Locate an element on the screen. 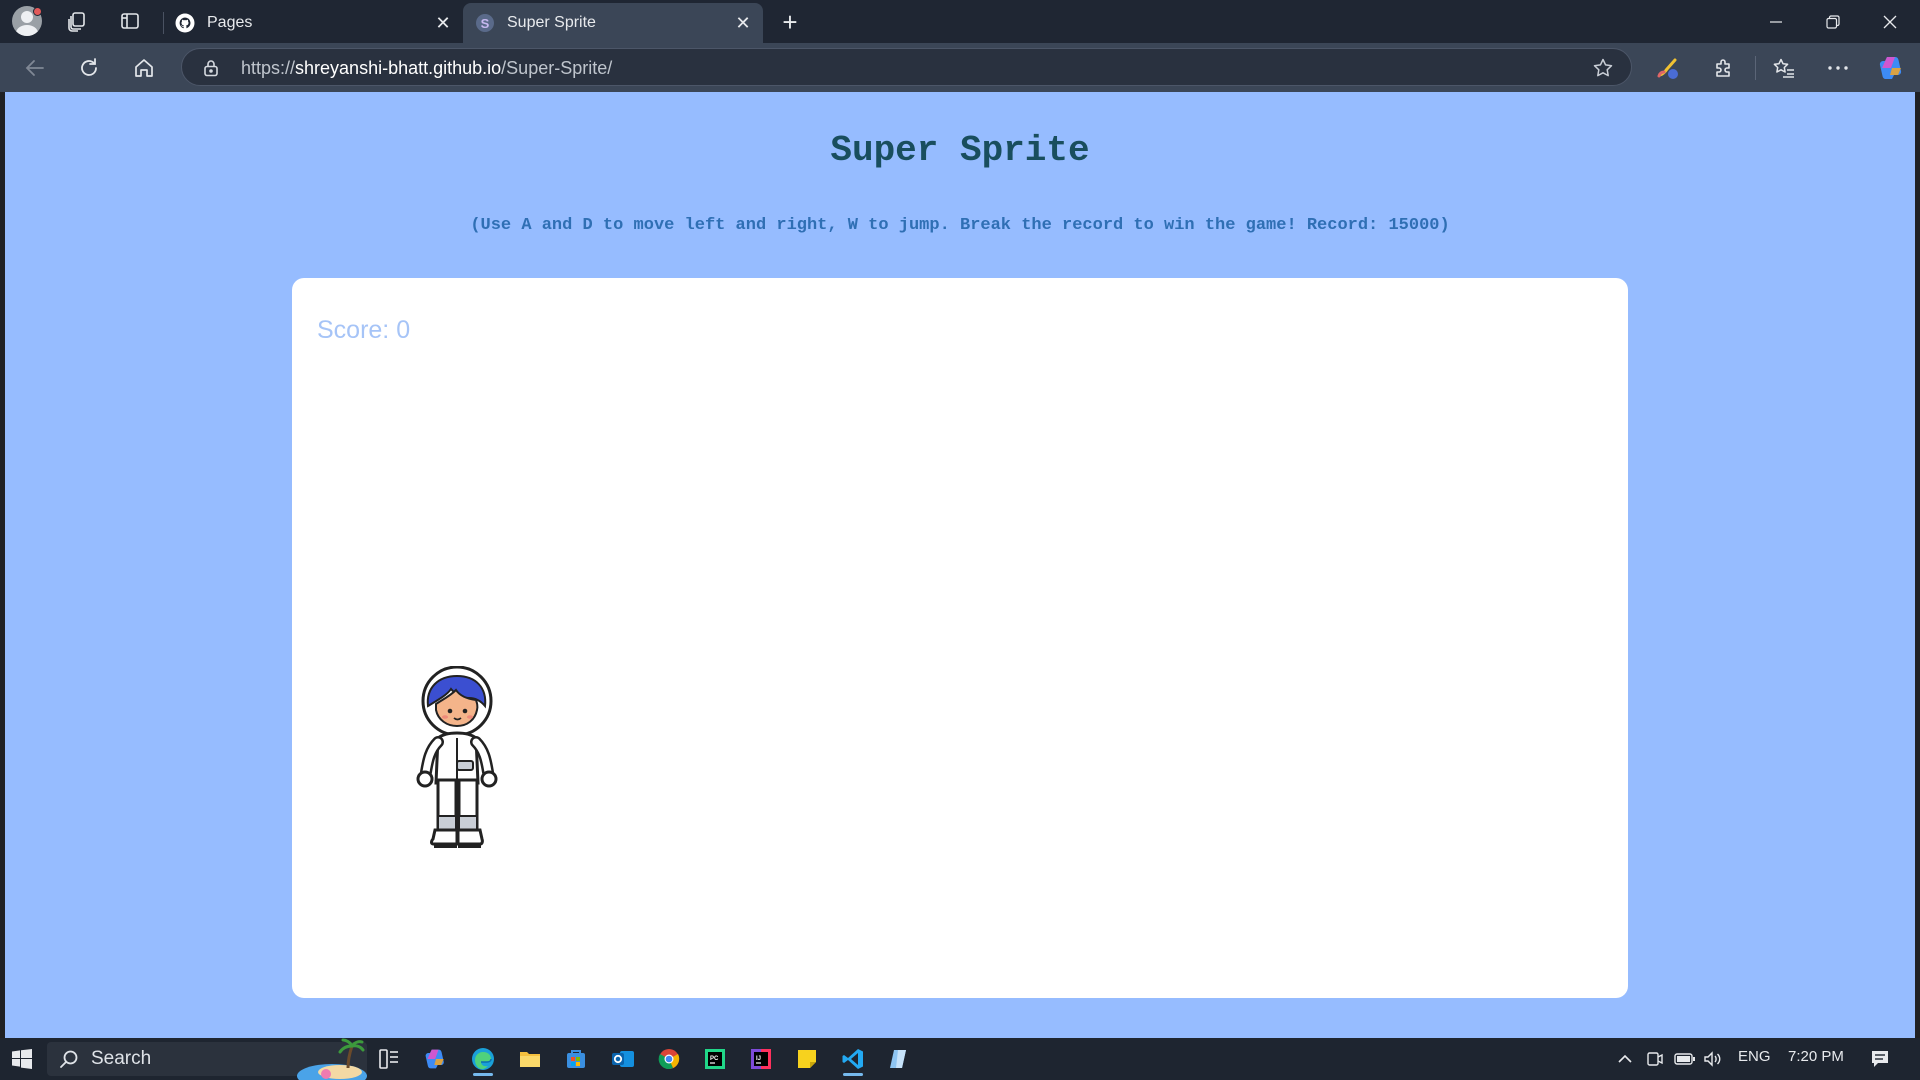 The image size is (1920, 1080). puzzle-icon is located at coordinates (1723, 68).